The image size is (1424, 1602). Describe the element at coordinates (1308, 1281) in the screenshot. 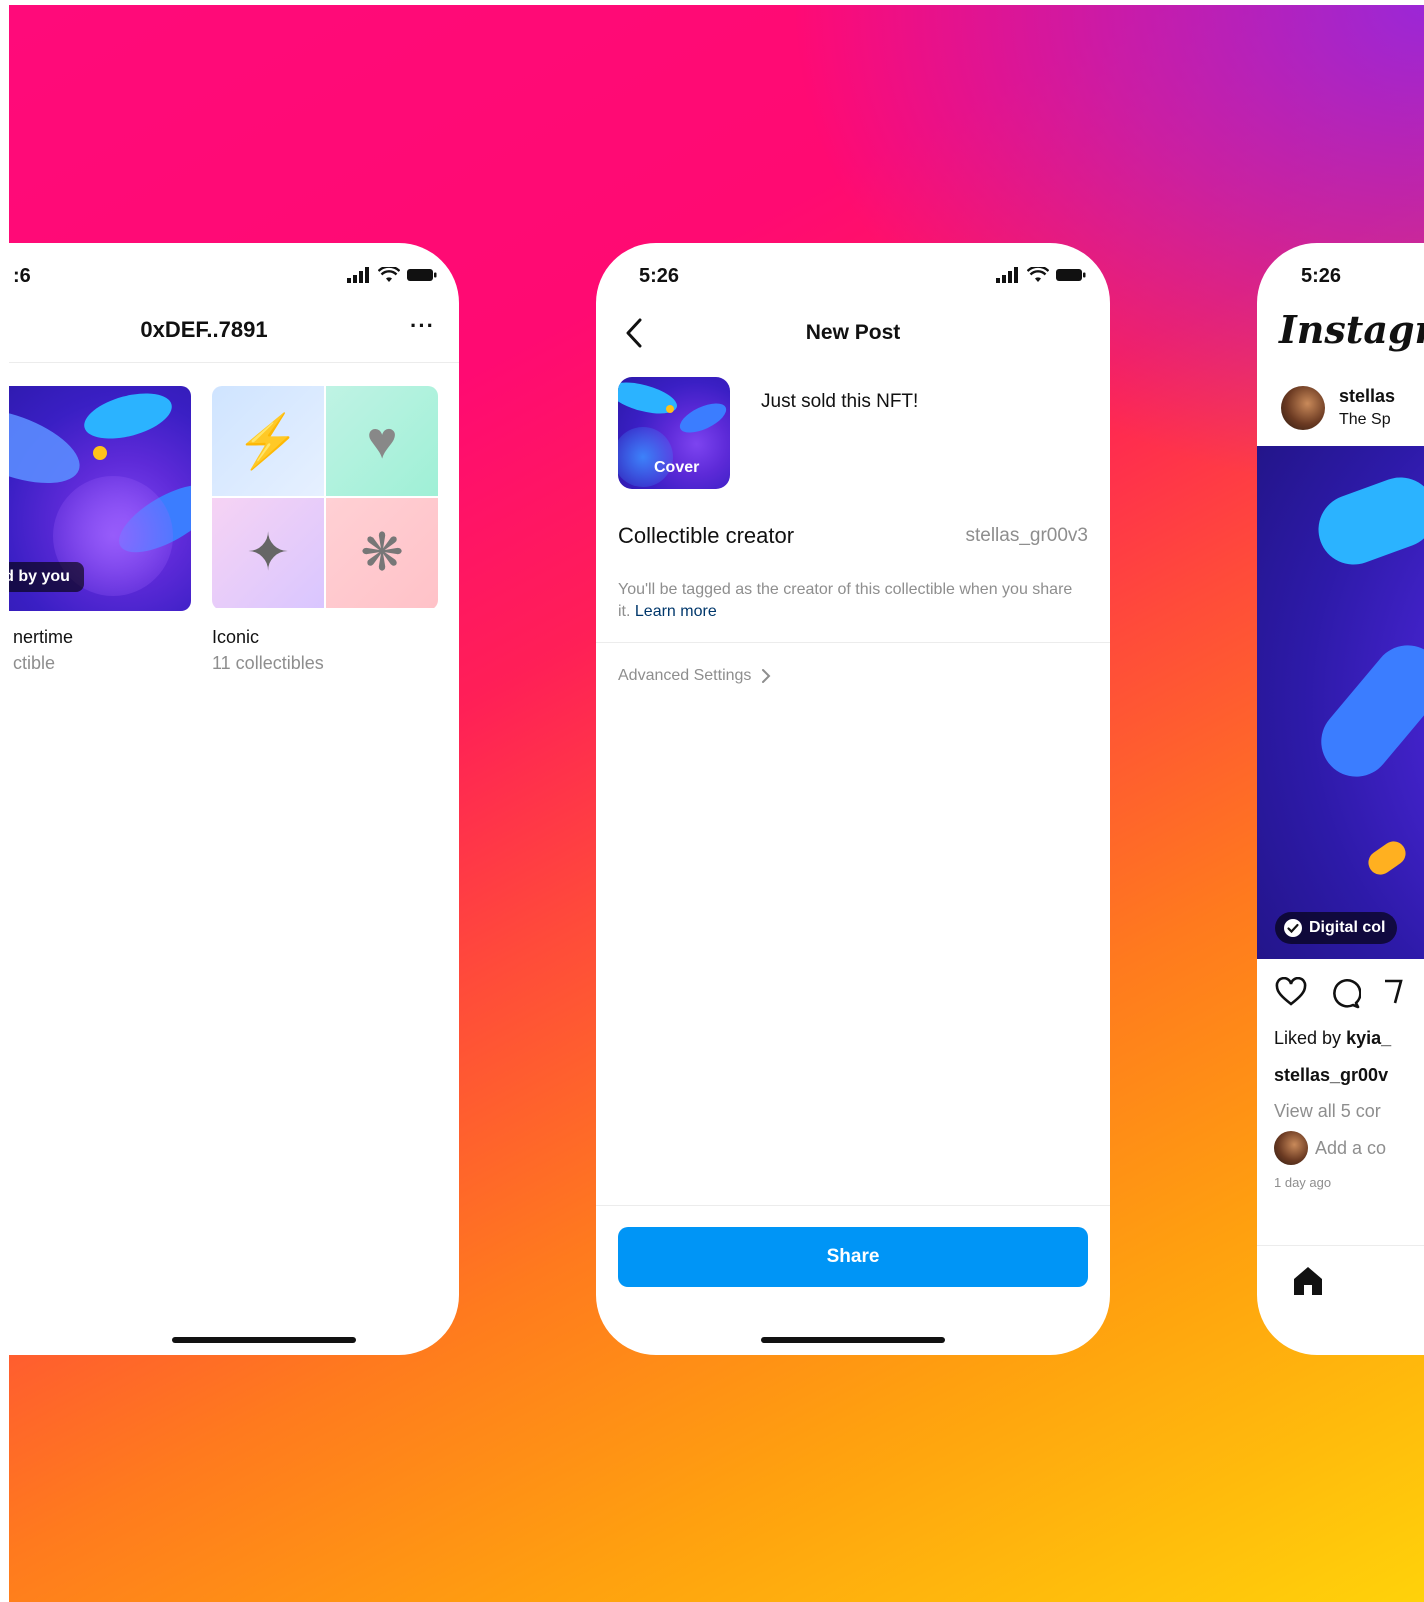

I see `home-icon` at that location.